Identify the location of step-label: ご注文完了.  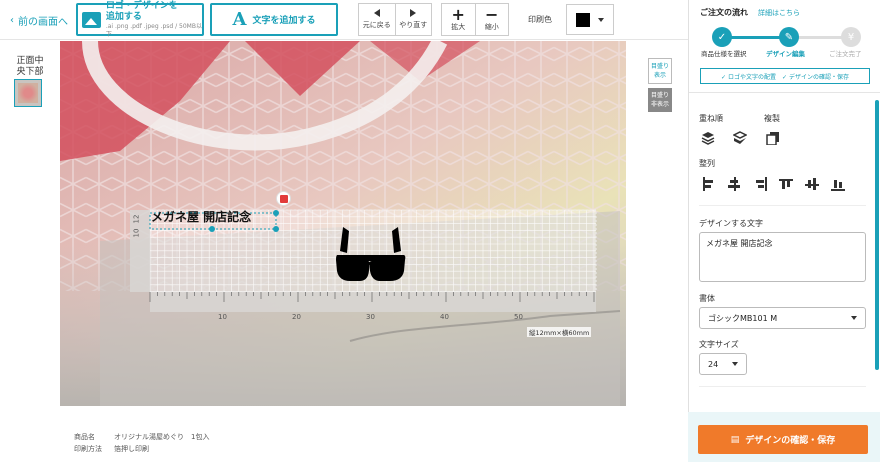
(845, 54).